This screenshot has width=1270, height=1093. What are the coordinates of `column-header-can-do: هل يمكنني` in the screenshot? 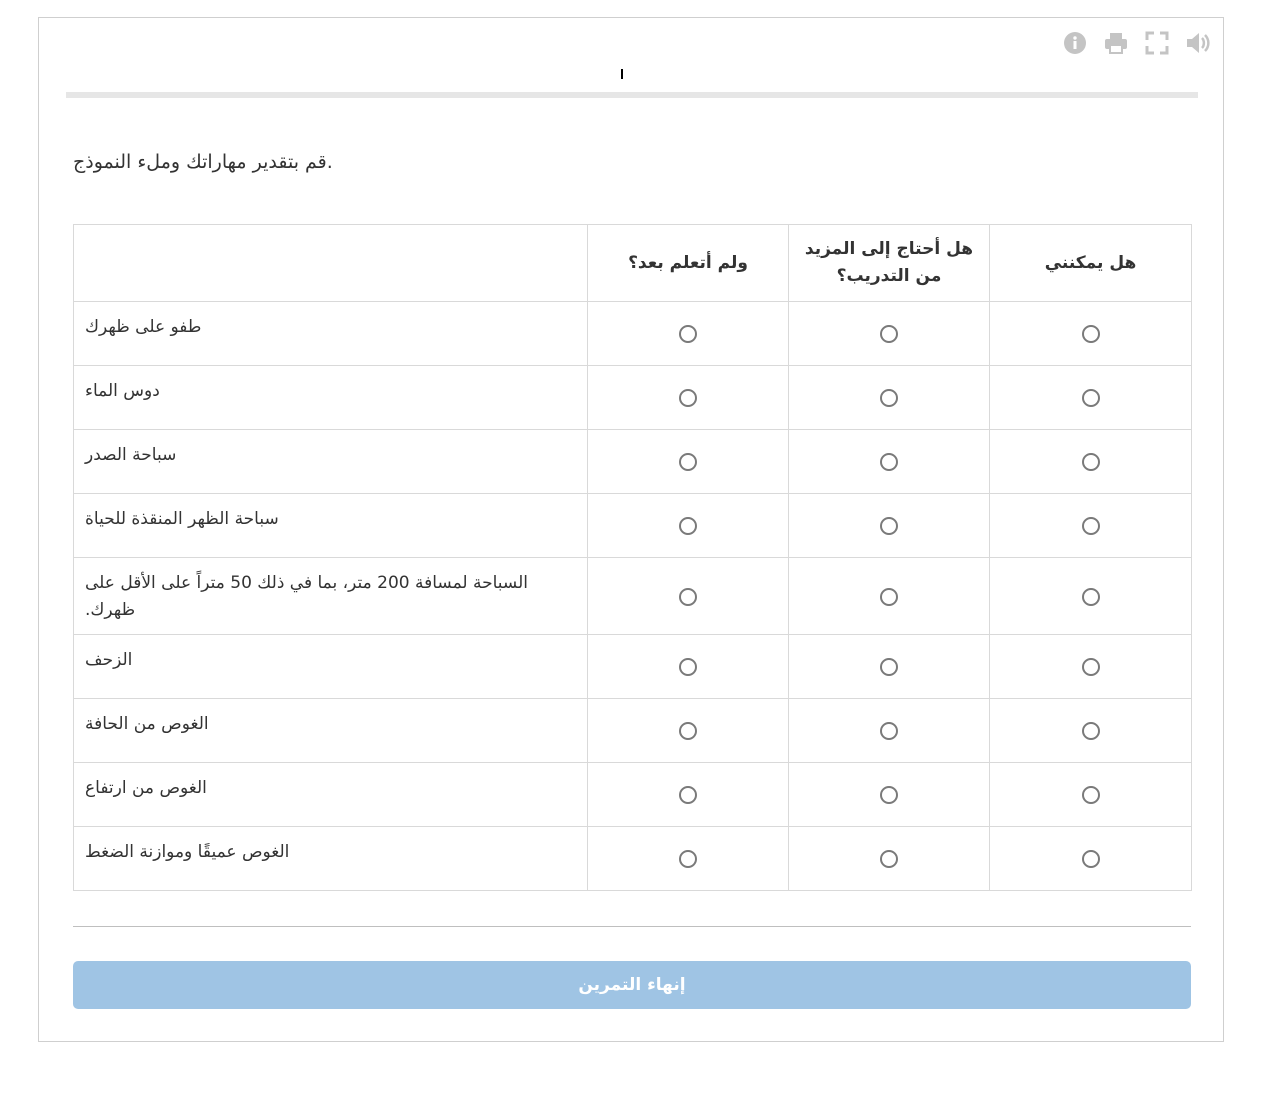 It's located at (1090, 263).